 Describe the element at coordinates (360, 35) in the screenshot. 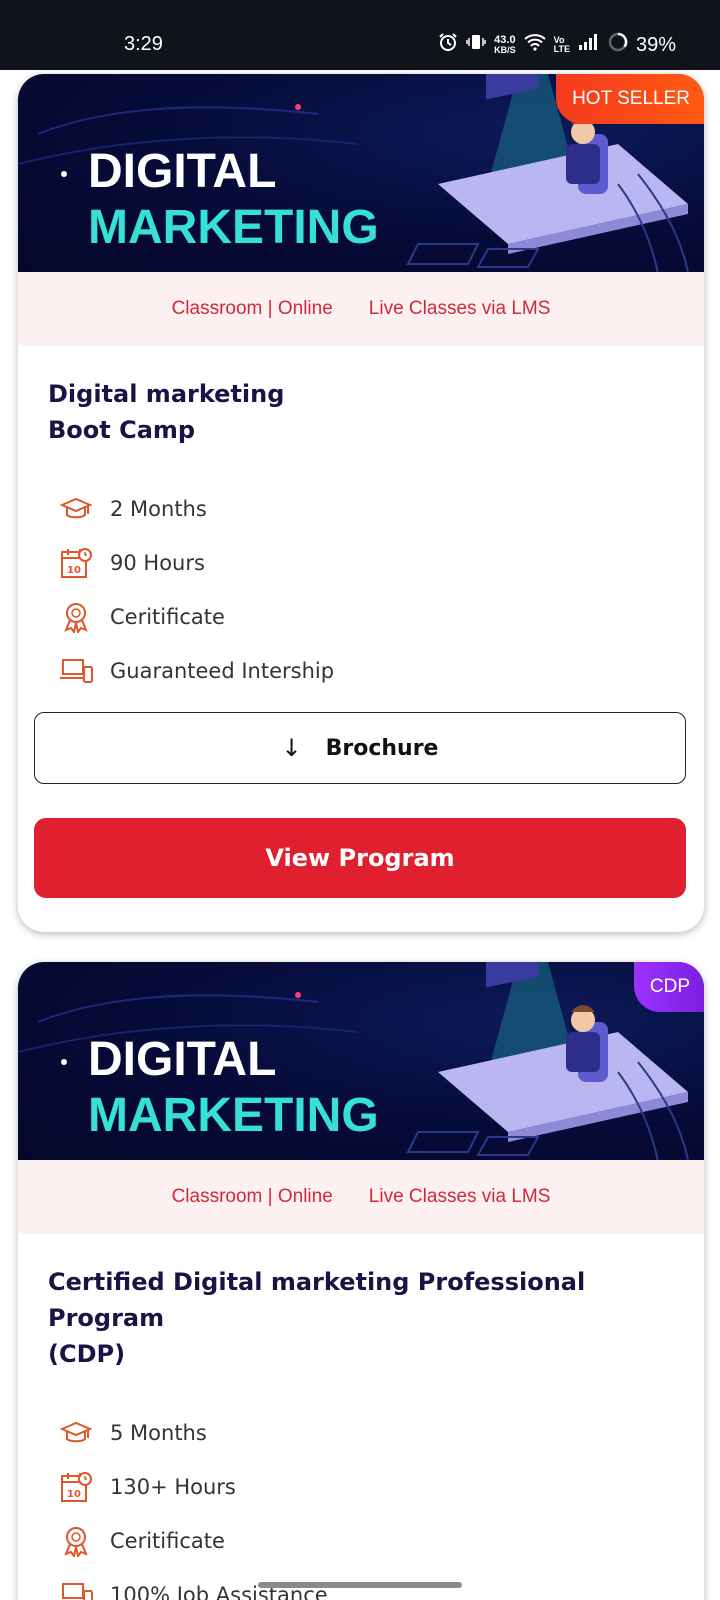

I see `status-bar: 3:29 43.0 KB/S Vo LTE 39%` at that location.